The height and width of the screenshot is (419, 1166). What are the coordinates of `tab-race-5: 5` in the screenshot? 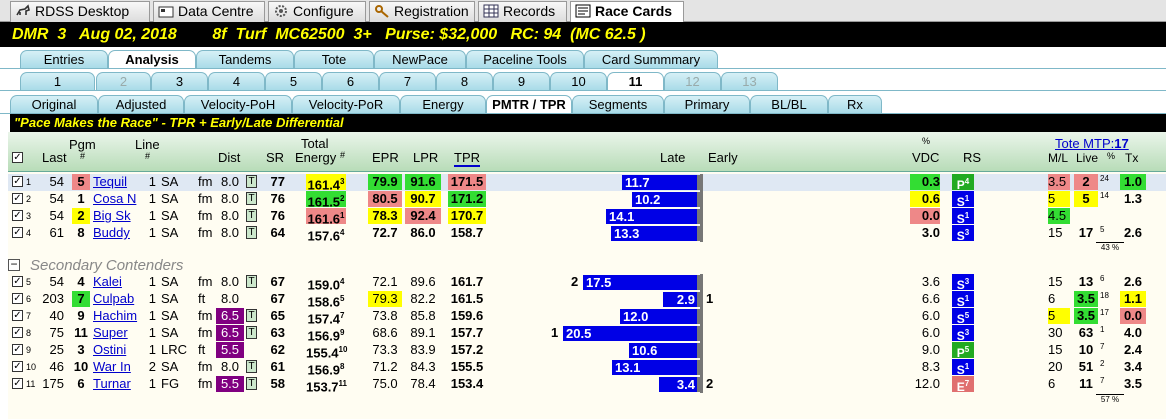 It's located at (293, 81).